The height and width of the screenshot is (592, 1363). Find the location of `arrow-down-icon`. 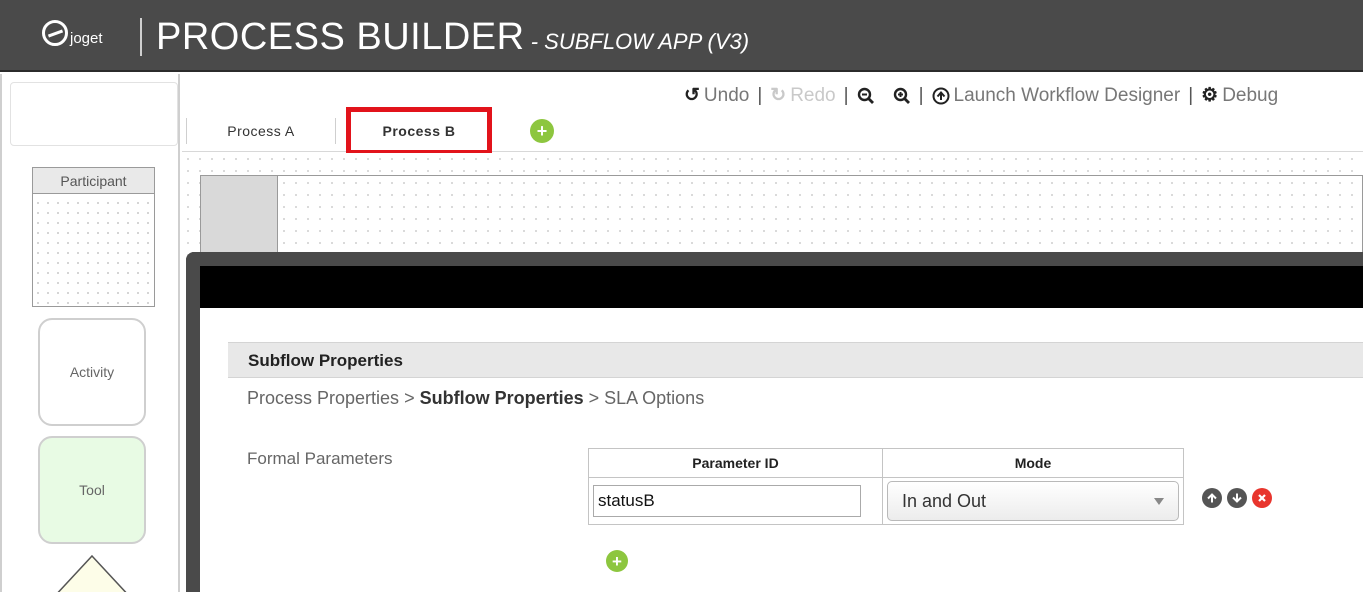

arrow-down-icon is located at coordinates (1237, 498).